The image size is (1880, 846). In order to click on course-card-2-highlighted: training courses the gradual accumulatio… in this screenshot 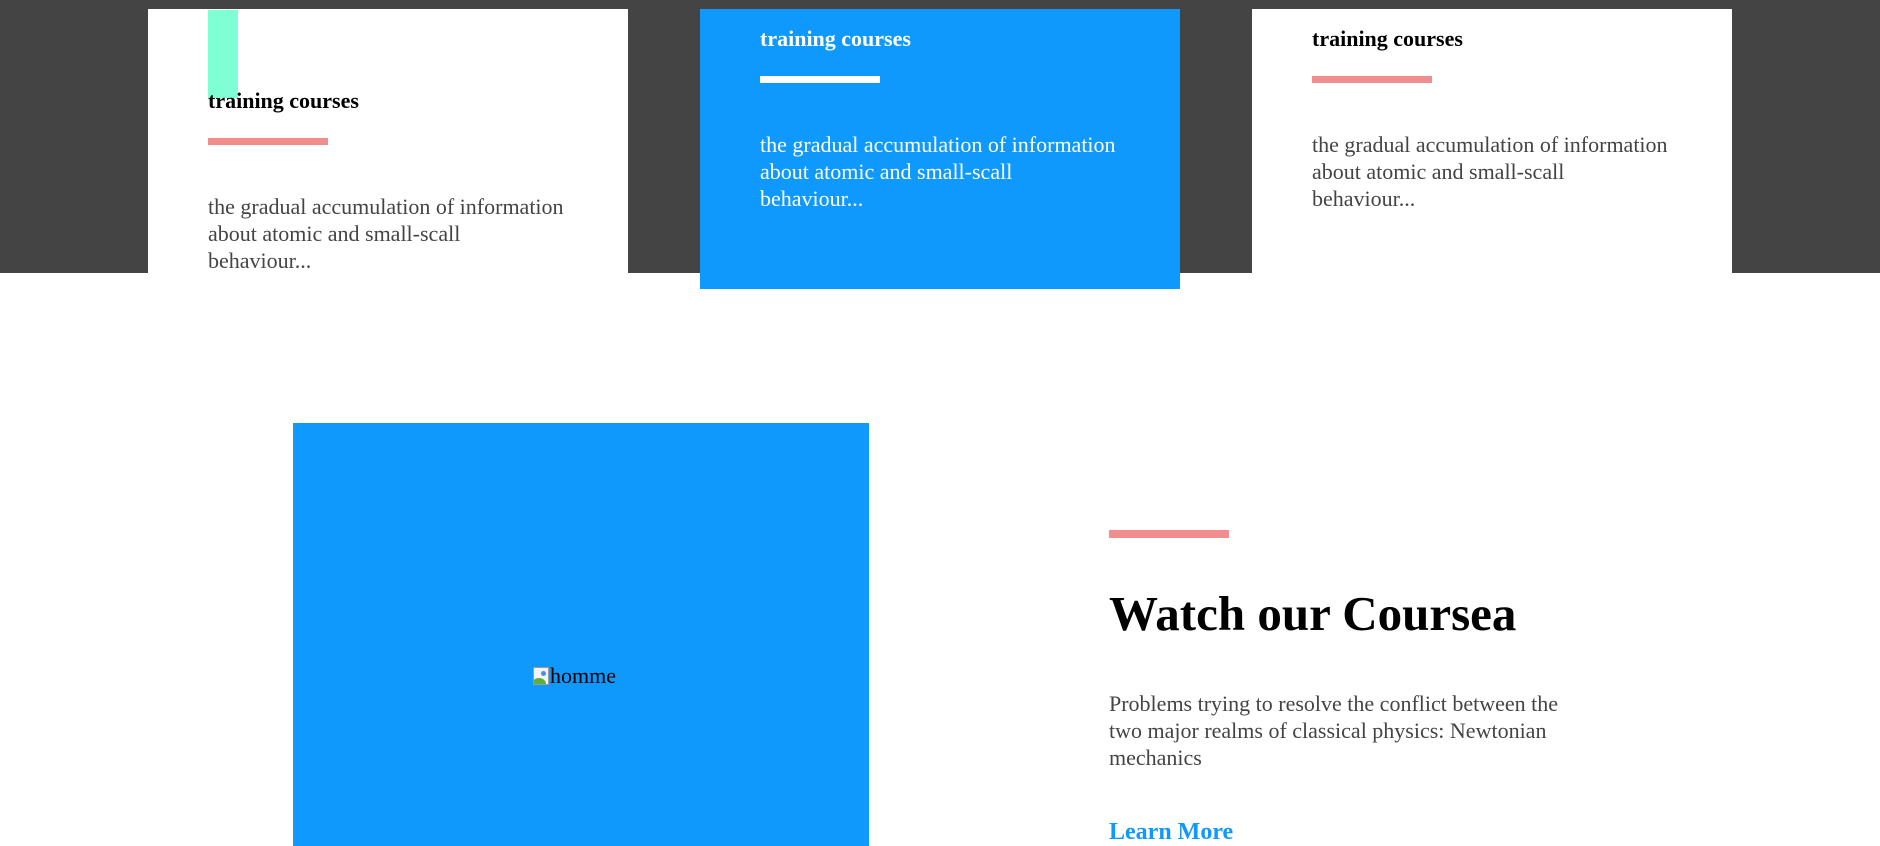, I will do `click(940, 149)`.